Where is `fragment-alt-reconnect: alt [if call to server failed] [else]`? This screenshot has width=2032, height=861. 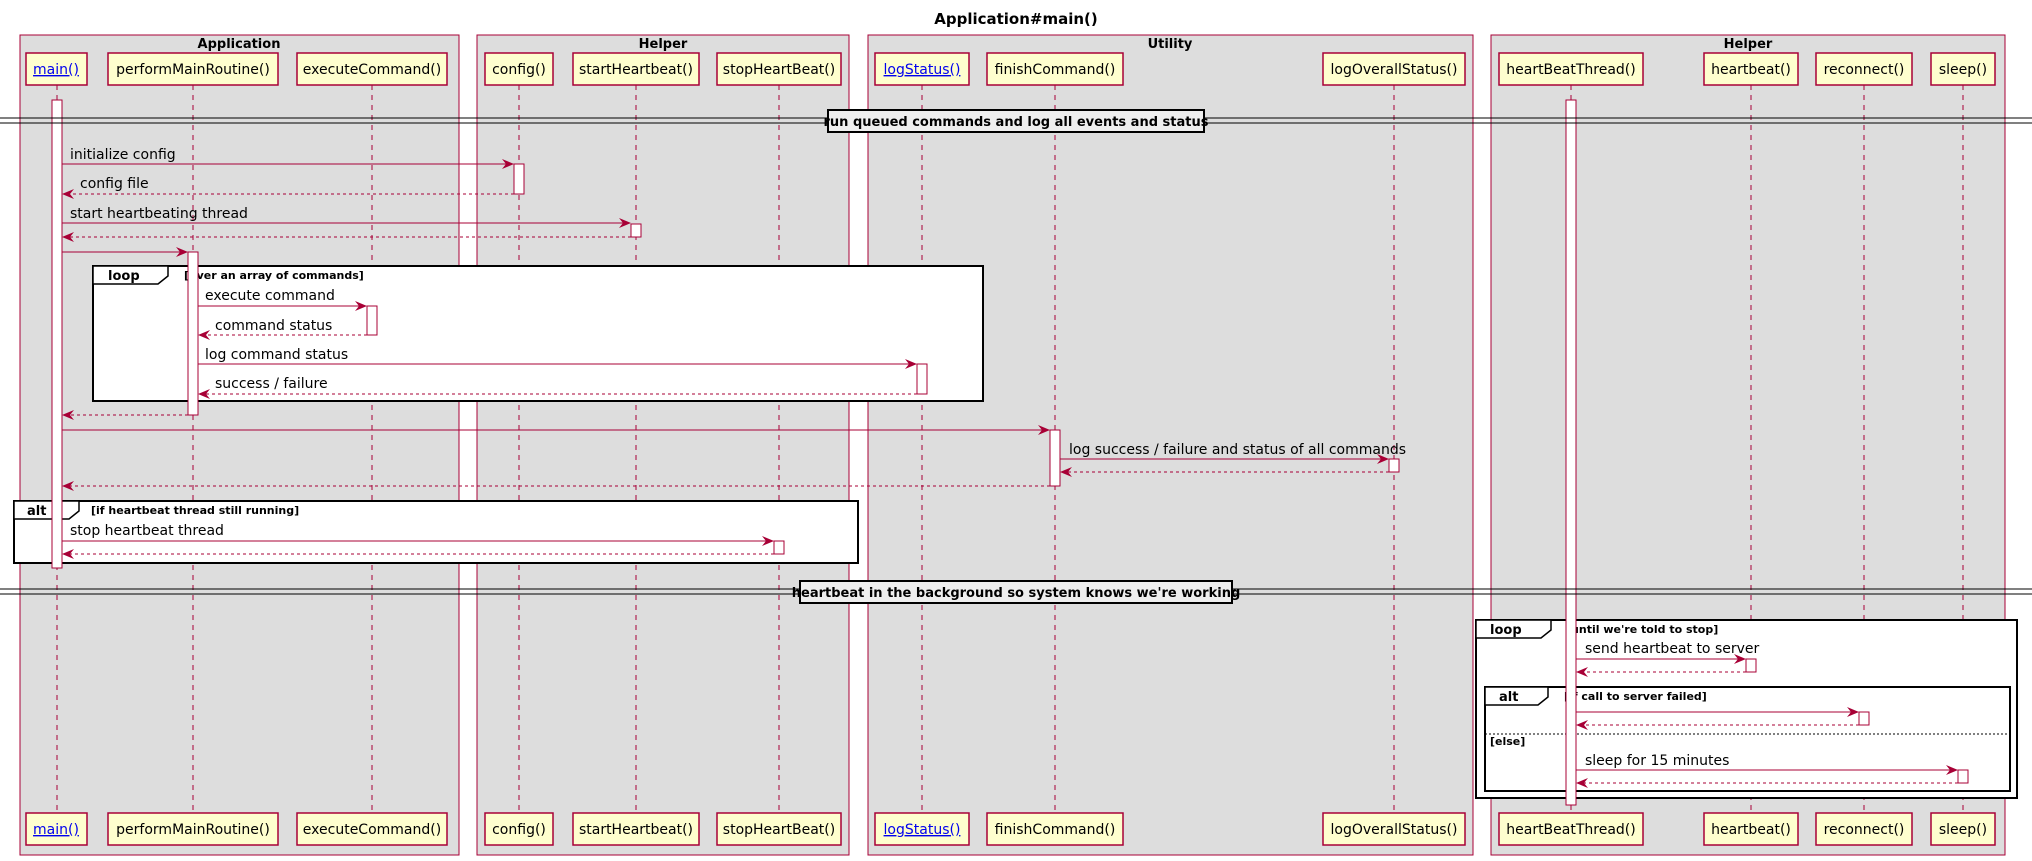
fragment-alt-reconnect: alt [if call to server failed] [else] is located at coordinates (1747, 739).